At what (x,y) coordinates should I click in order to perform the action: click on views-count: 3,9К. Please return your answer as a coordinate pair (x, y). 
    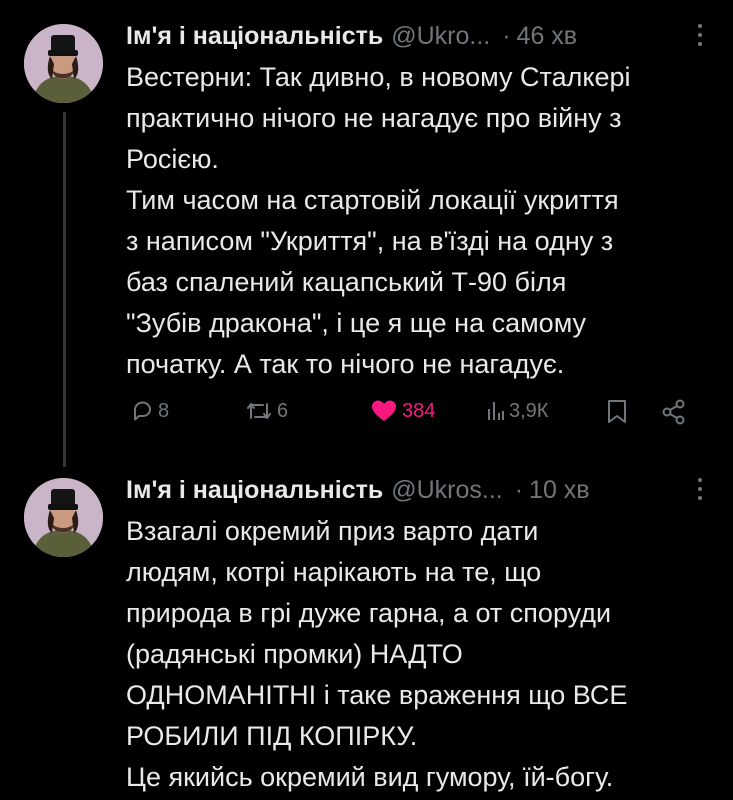
    Looking at the image, I should click on (529, 410).